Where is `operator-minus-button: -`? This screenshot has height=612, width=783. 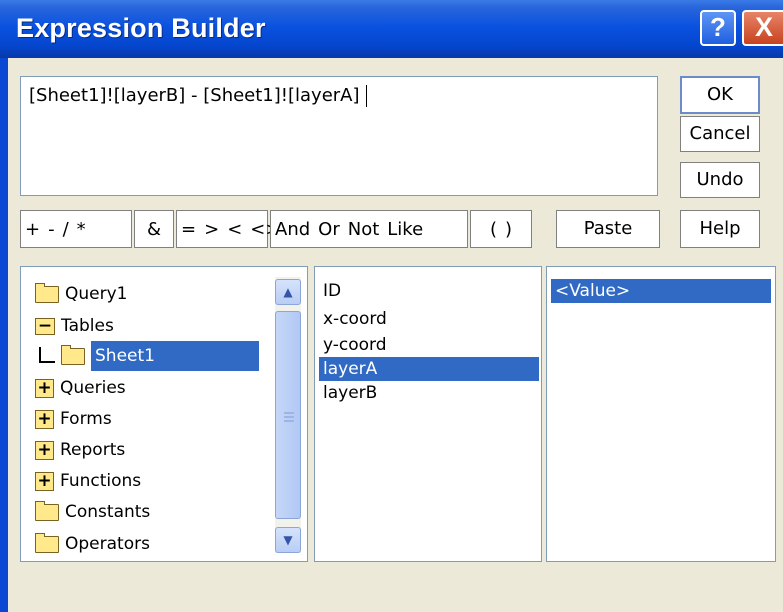
operator-minus-button: - is located at coordinates (51, 229).